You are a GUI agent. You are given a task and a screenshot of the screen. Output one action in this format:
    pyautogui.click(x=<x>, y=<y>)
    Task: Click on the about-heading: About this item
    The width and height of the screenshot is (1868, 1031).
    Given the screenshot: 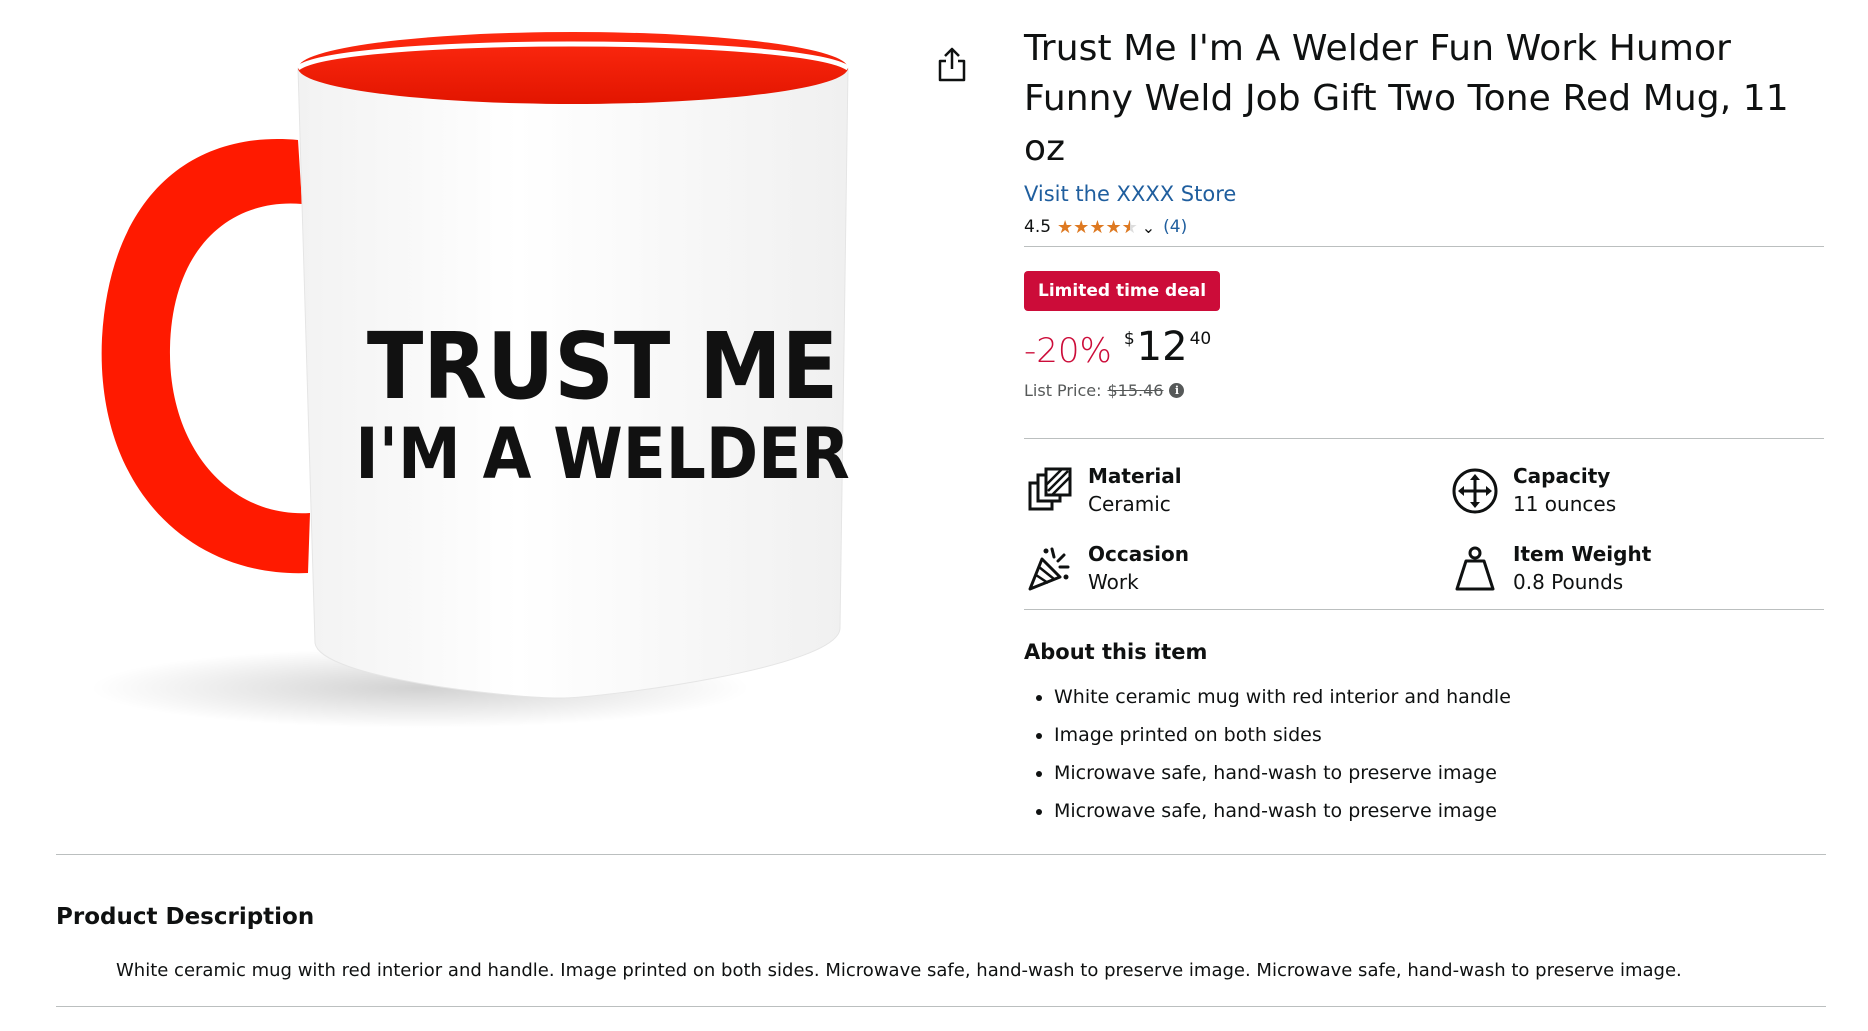 What is the action you would take?
    pyautogui.click(x=1116, y=652)
    